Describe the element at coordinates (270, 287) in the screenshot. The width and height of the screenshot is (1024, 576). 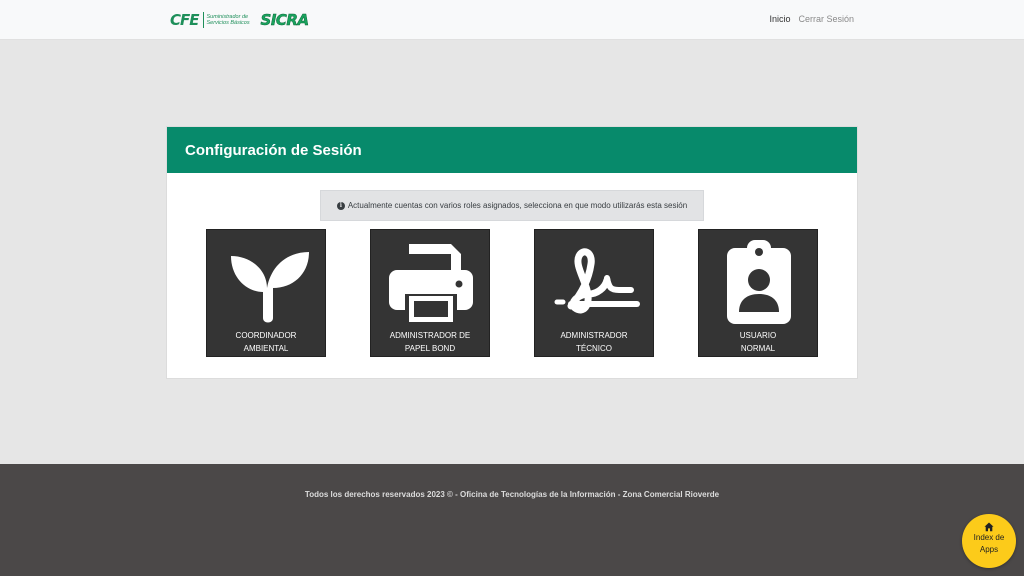
I see `seedling-icon` at that location.